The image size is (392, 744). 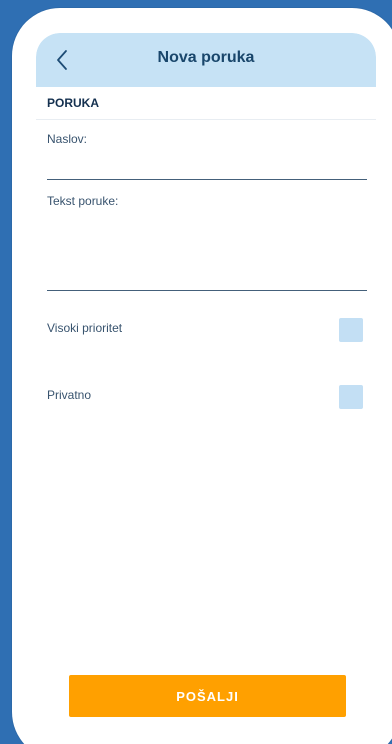 What do you see at coordinates (207, 168) in the screenshot?
I see `subject-input` at bounding box center [207, 168].